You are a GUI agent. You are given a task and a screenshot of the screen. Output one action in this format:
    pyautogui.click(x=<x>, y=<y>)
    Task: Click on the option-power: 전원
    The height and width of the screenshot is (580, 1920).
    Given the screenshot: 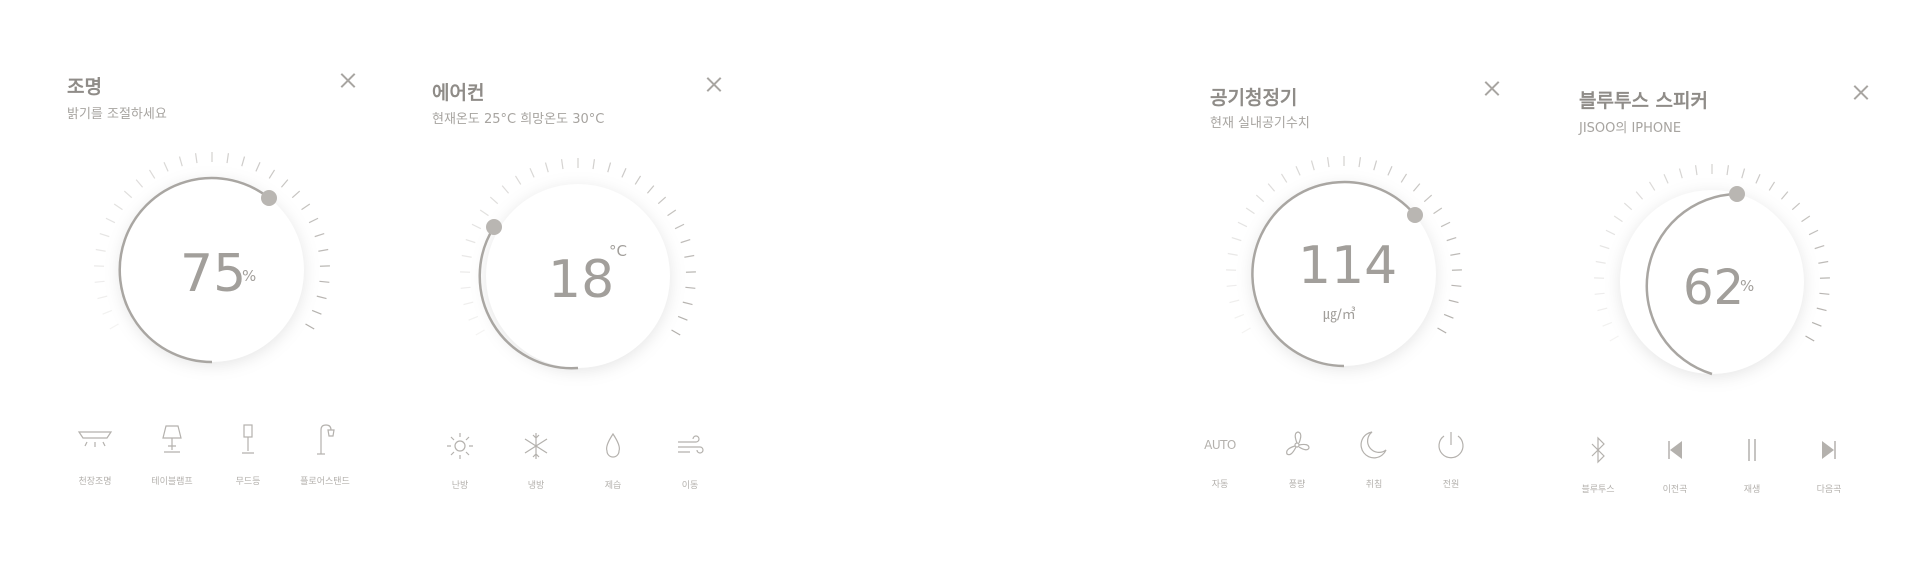 What is the action you would take?
    pyautogui.click(x=1451, y=458)
    